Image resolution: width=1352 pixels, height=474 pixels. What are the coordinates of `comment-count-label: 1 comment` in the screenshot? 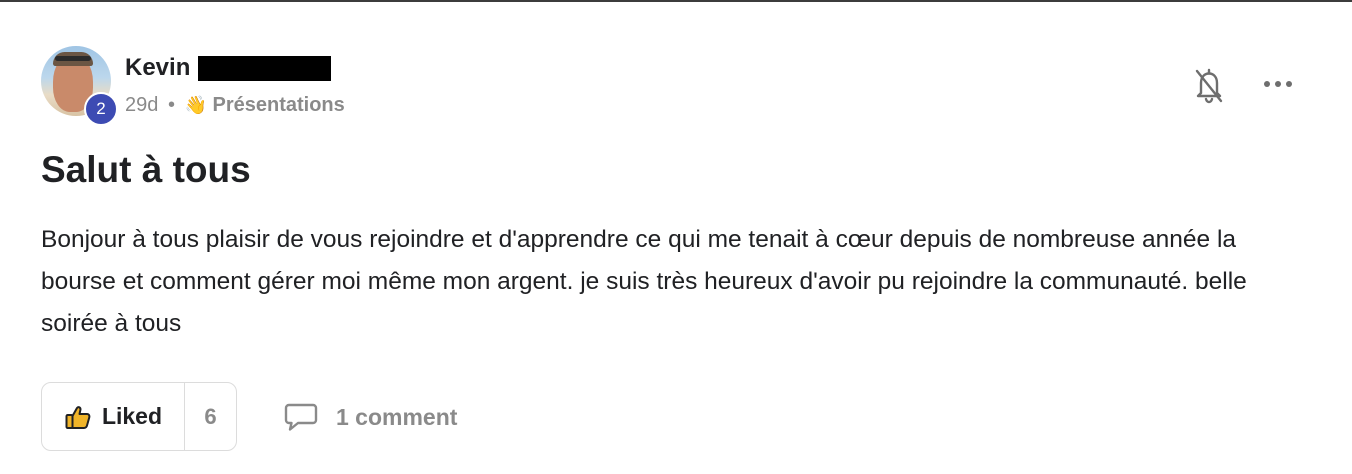 It's located at (397, 416).